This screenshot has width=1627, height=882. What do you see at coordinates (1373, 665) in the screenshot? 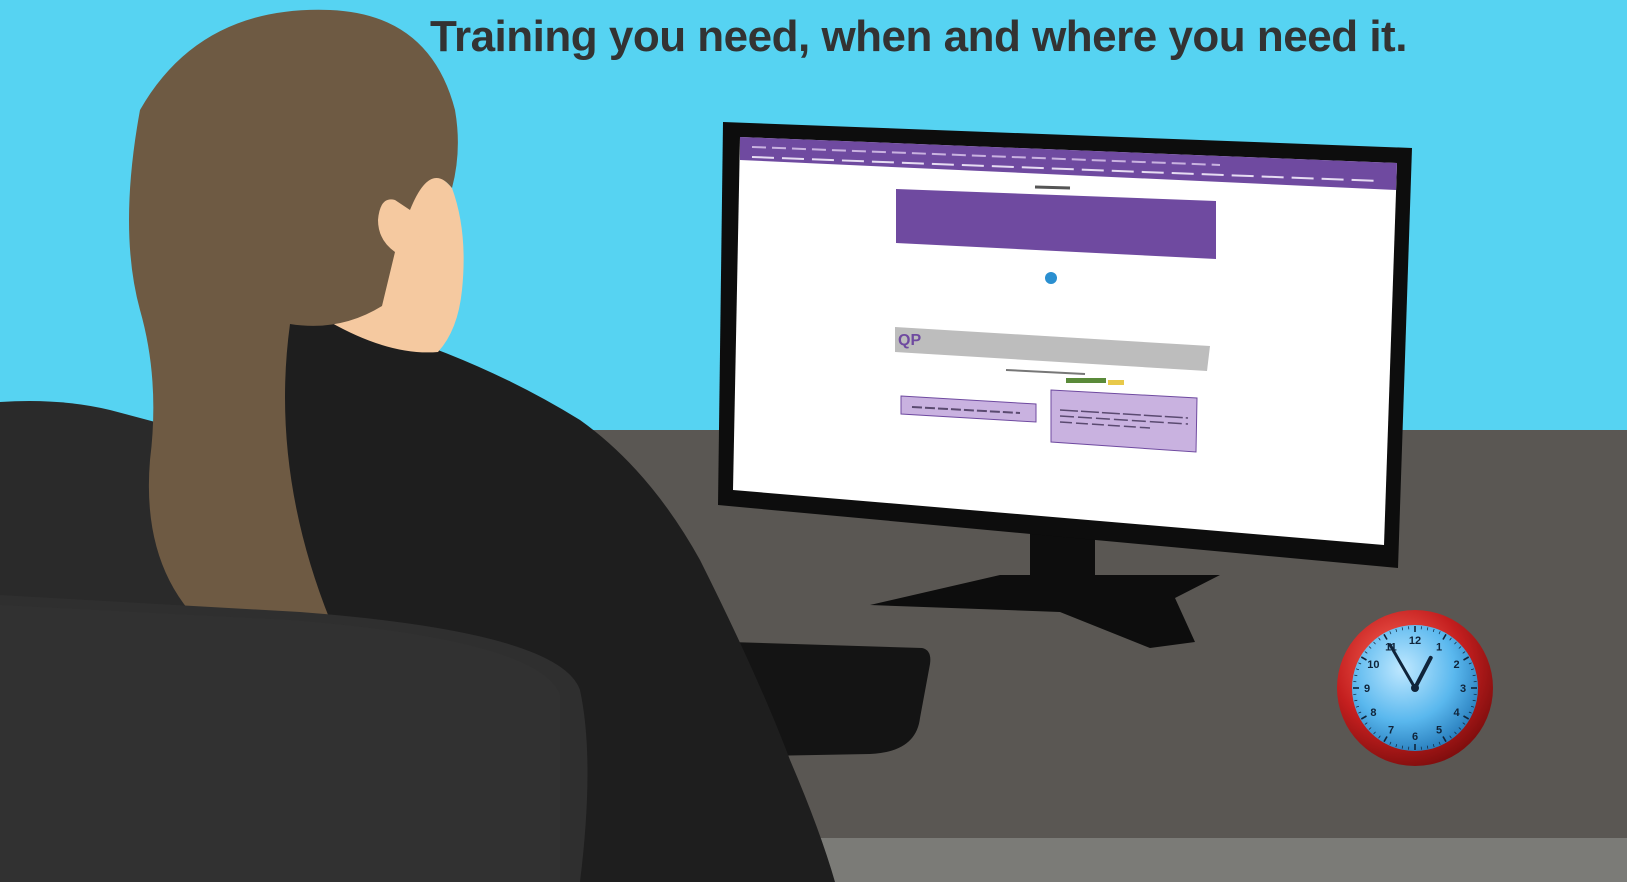
I see `clock-number: 10` at bounding box center [1373, 665].